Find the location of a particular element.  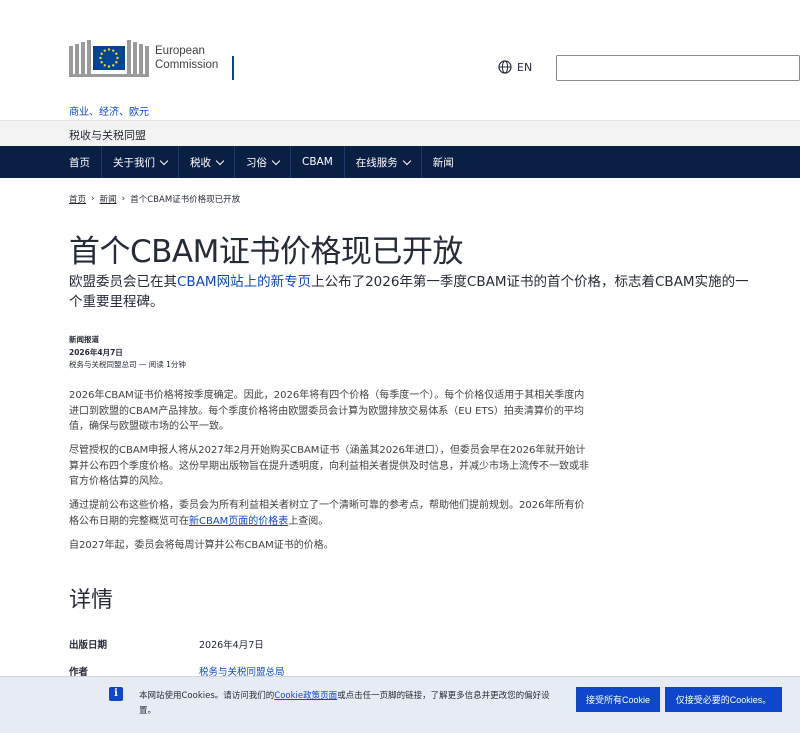

european-commission-logo: European Commission is located at coordinates (143, 58).